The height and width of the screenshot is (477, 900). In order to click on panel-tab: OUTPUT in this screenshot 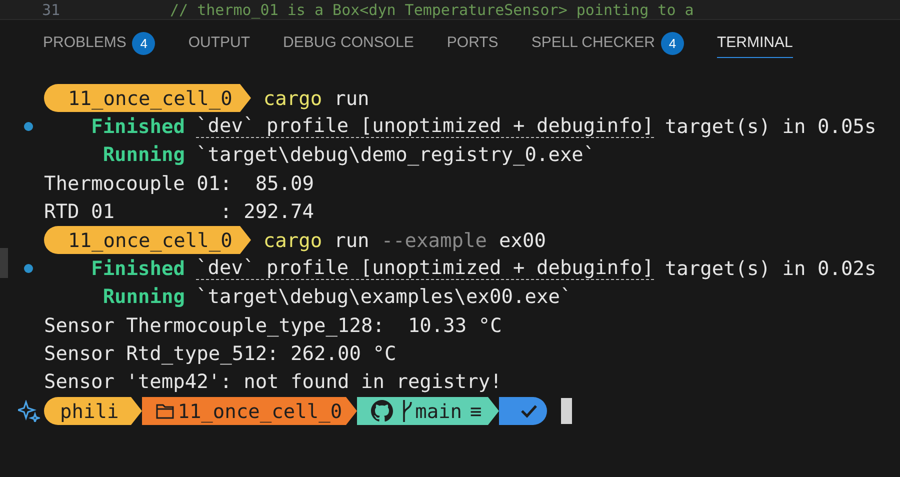, I will do `click(219, 44)`.